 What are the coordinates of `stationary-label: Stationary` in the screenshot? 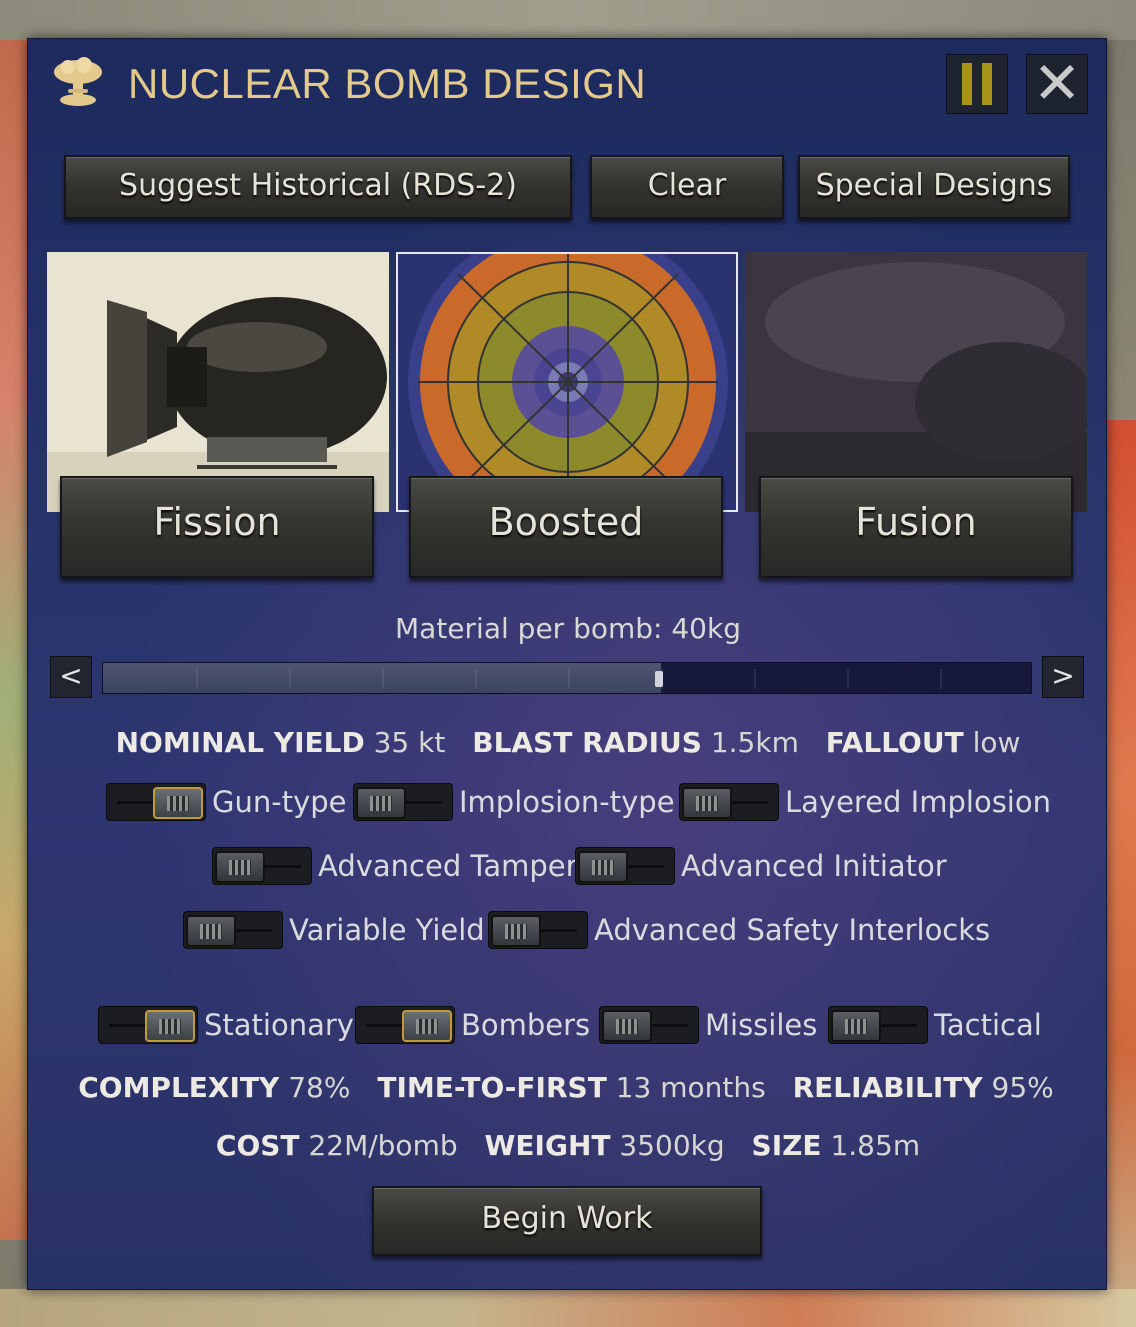 It's located at (279, 1025).